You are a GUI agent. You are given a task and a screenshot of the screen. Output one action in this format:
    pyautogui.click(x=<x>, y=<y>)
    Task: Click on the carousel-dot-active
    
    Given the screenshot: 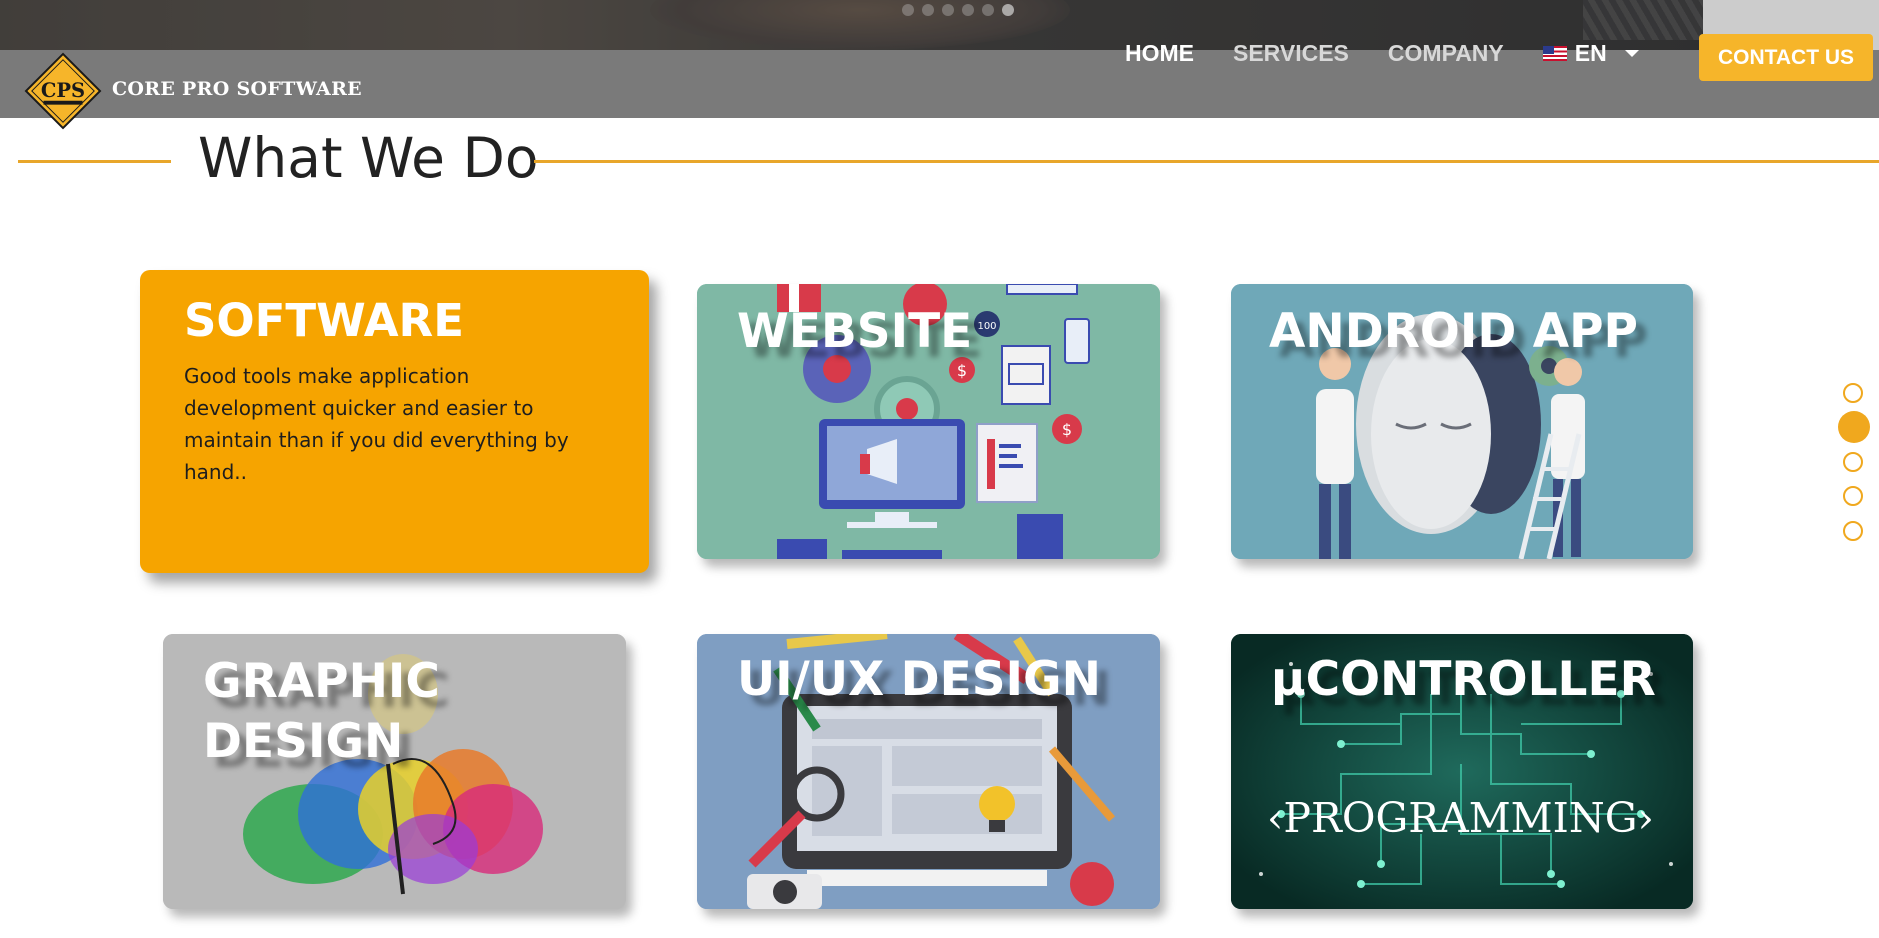 What is the action you would take?
    pyautogui.click(x=1008, y=10)
    